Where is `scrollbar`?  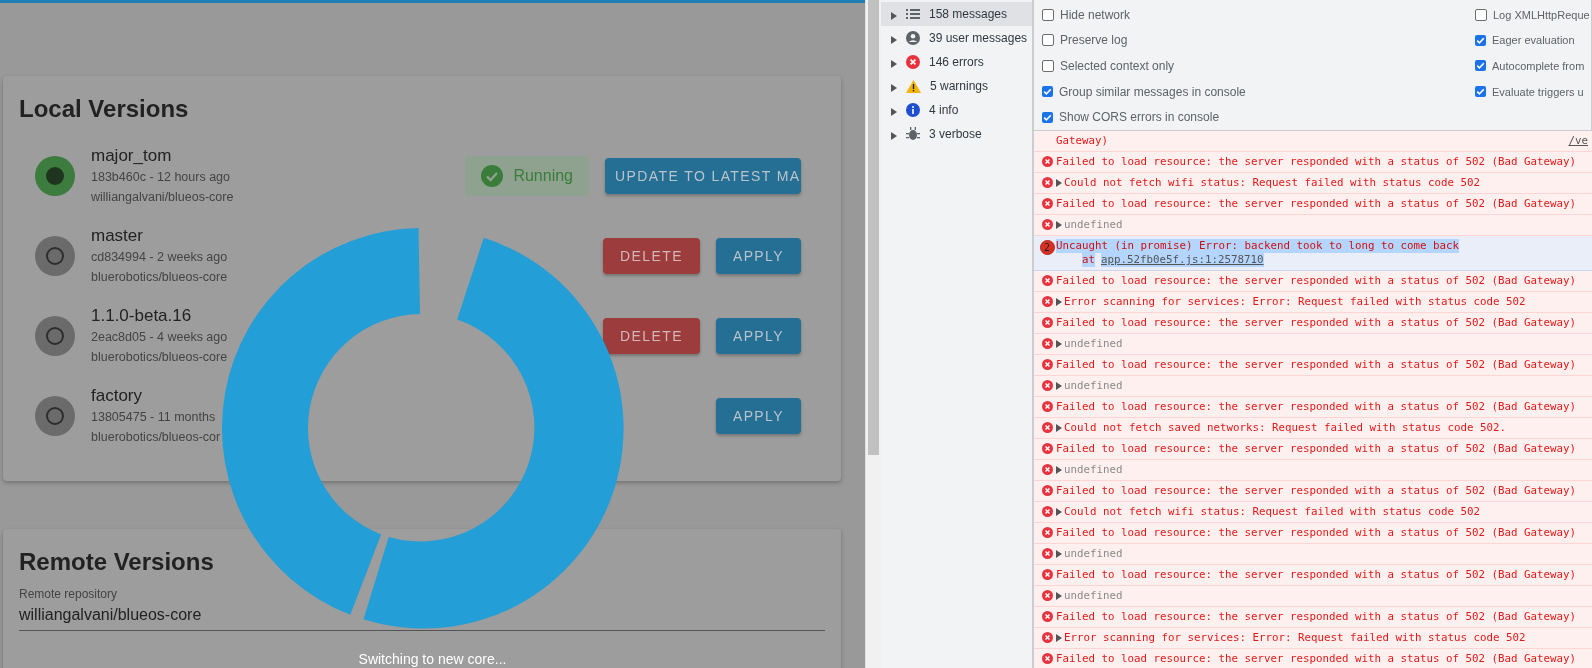 scrollbar is located at coordinates (873, 334).